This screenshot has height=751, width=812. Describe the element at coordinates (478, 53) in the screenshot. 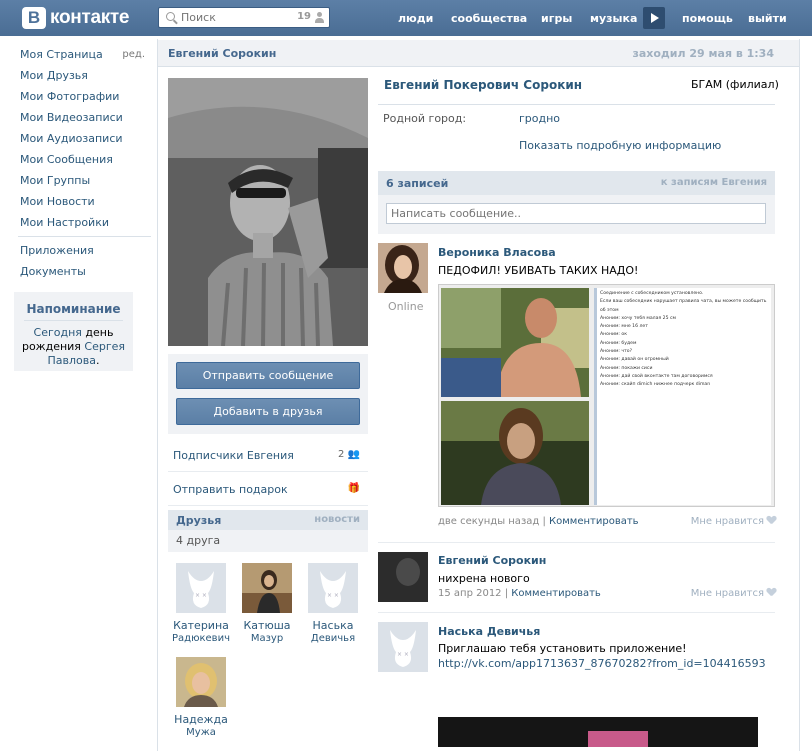

I see `profile-title-bar: Евгений Сорокин заходил 29 мая в 1:34` at that location.